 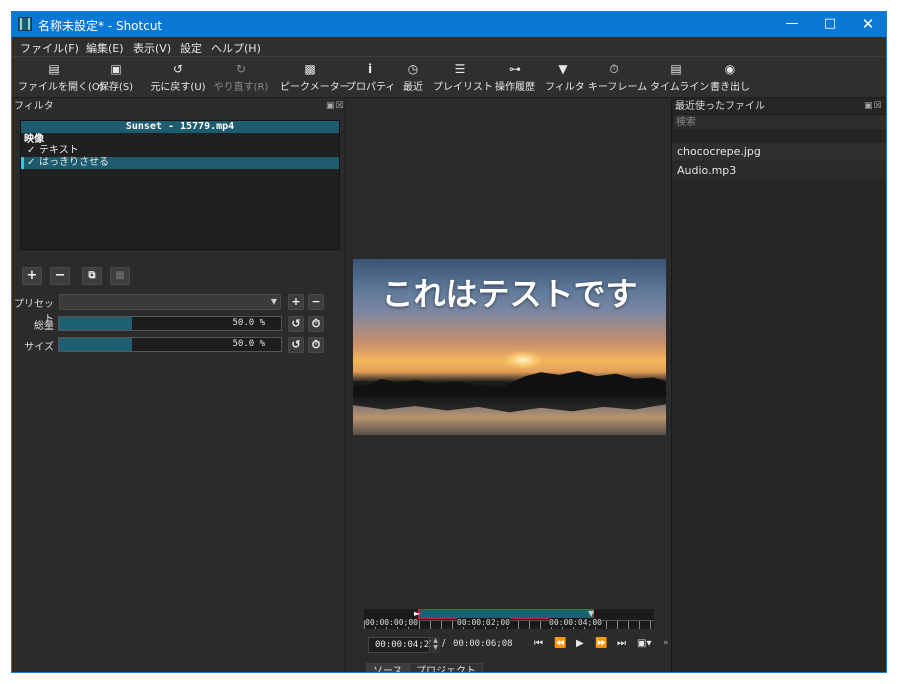 What do you see at coordinates (296, 345) in the screenshot?
I see `size-reset-icon: ↺` at bounding box center [296, 345].